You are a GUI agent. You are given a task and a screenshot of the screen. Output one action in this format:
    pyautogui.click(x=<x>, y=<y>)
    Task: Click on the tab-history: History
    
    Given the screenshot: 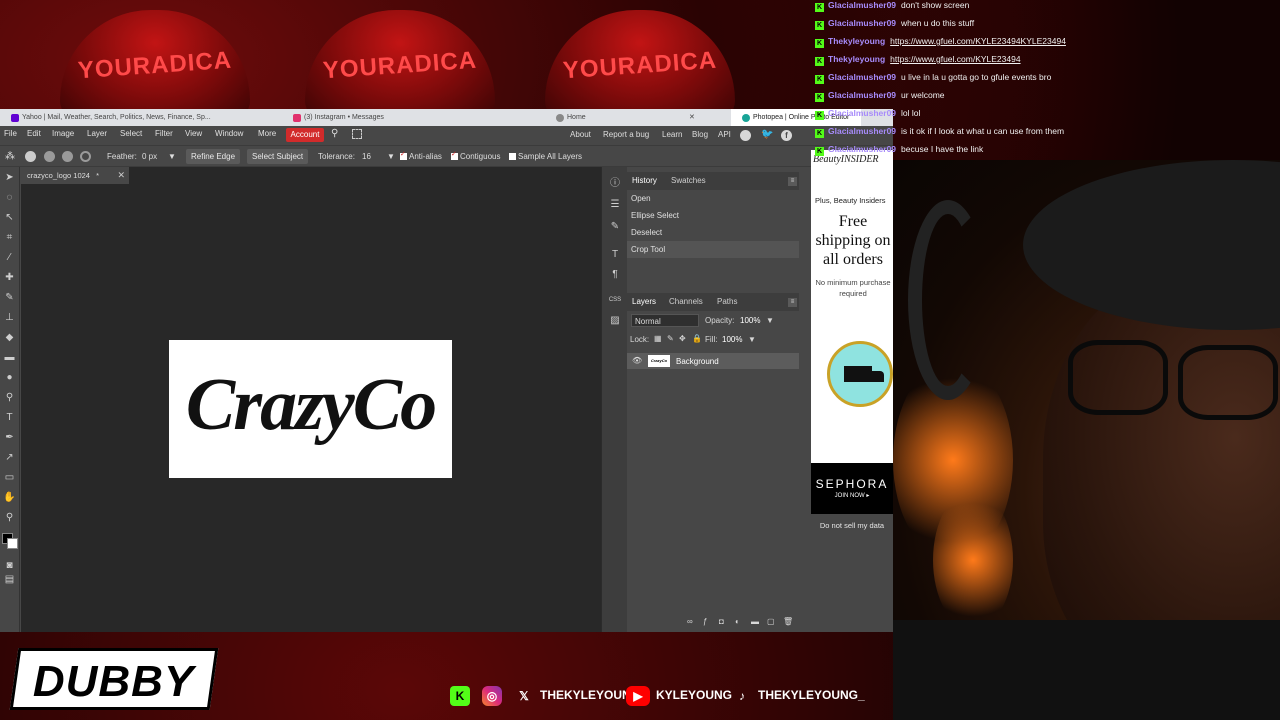 What is the action you would take?
    pyautogui.click(x=644, y=180)
    